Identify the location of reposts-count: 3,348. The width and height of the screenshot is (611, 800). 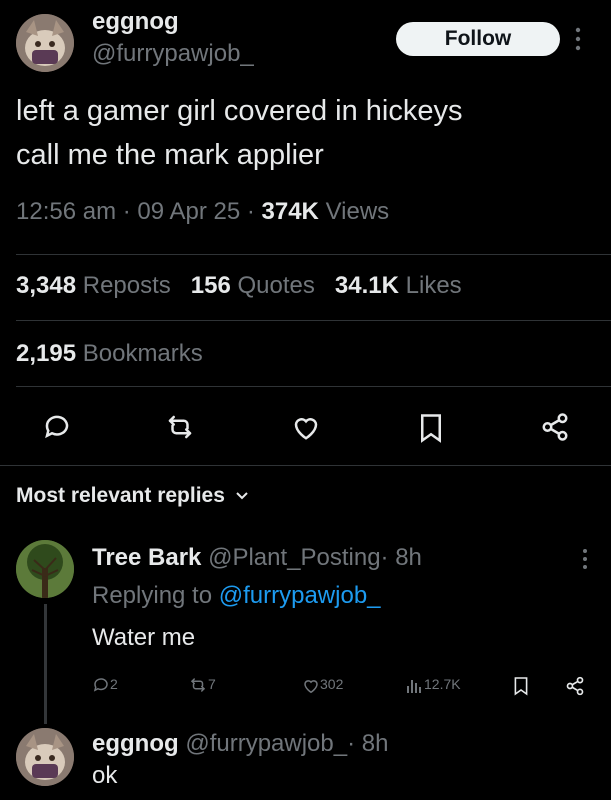
(46, 285).